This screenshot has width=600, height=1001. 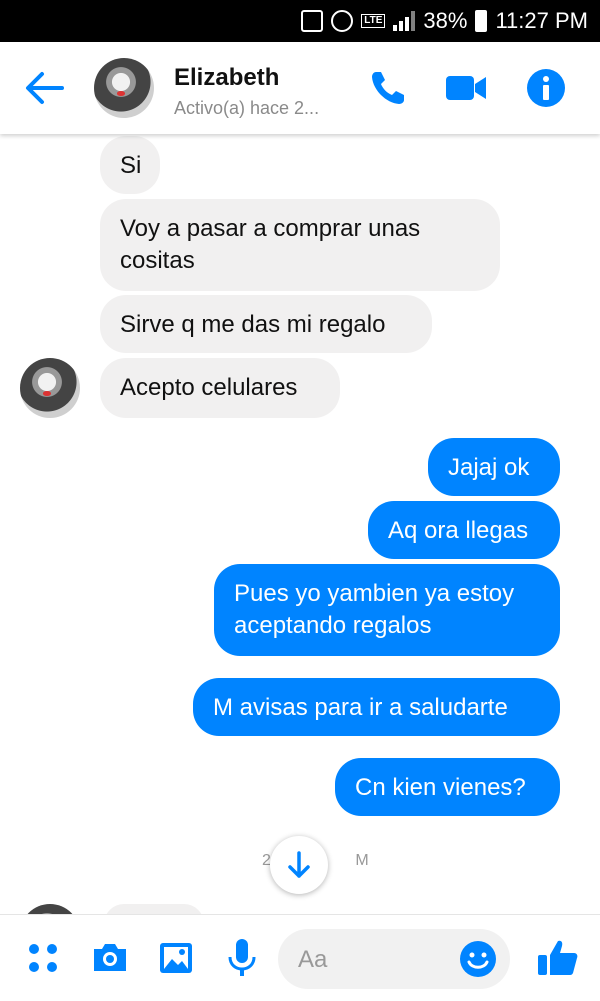 I want to click on outgoing-message: M avisas para ir a saludarte, so click(x=376, y=707).